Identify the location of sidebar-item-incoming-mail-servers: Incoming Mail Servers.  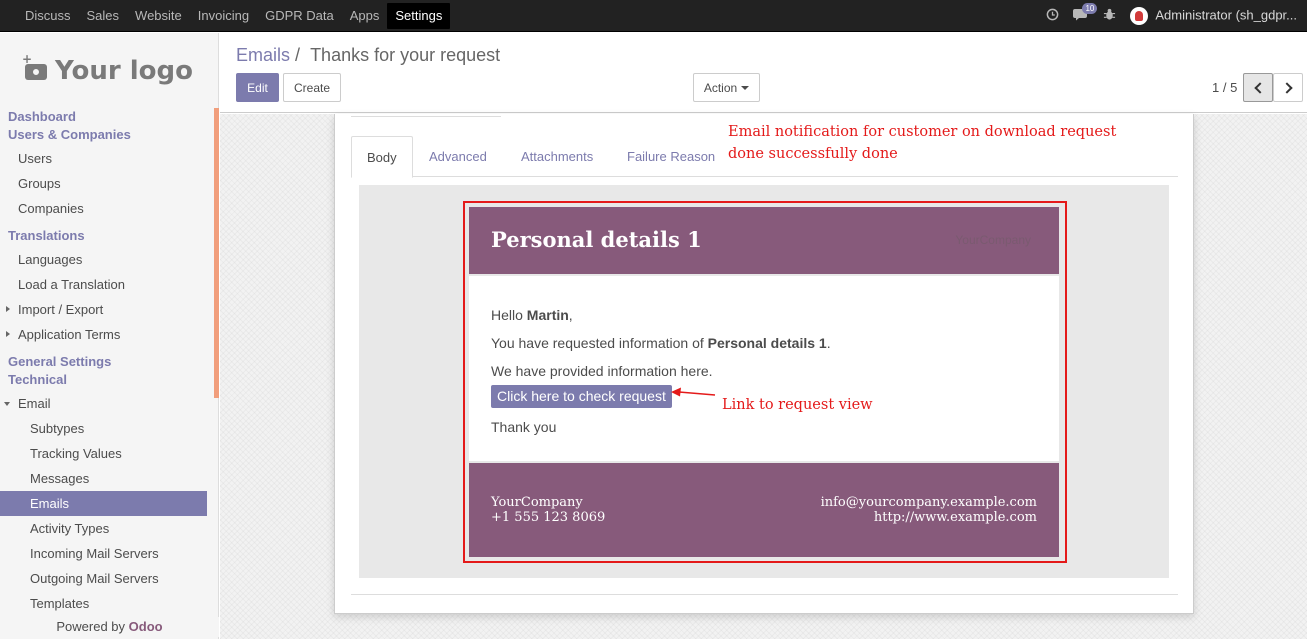
(109, 553).